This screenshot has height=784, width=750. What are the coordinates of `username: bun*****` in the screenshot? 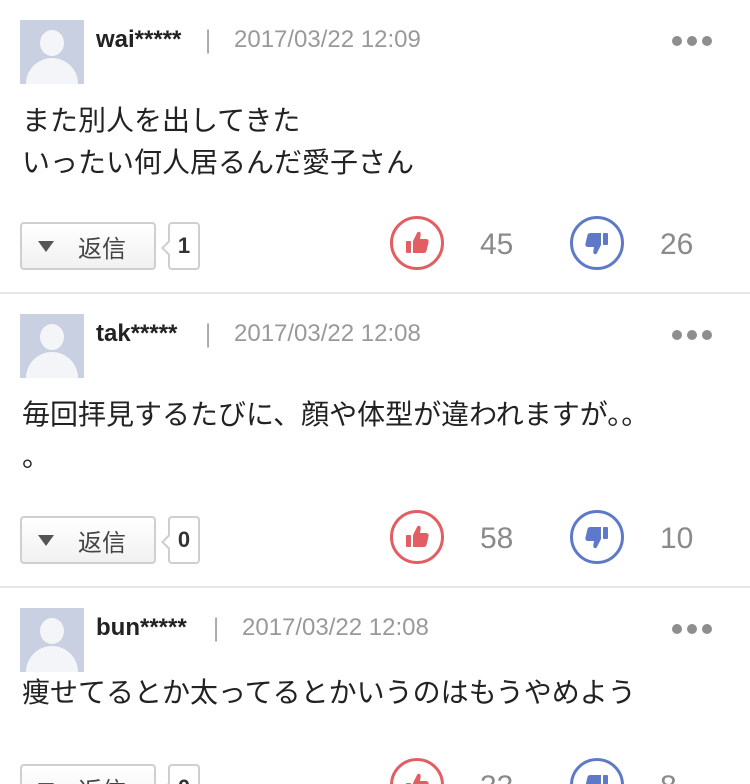 It's located at (141, 628).